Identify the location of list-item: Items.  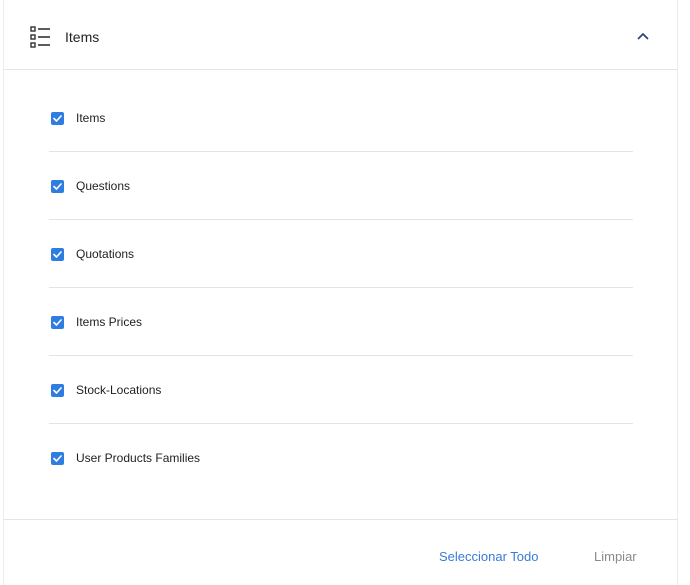
(341, 118).